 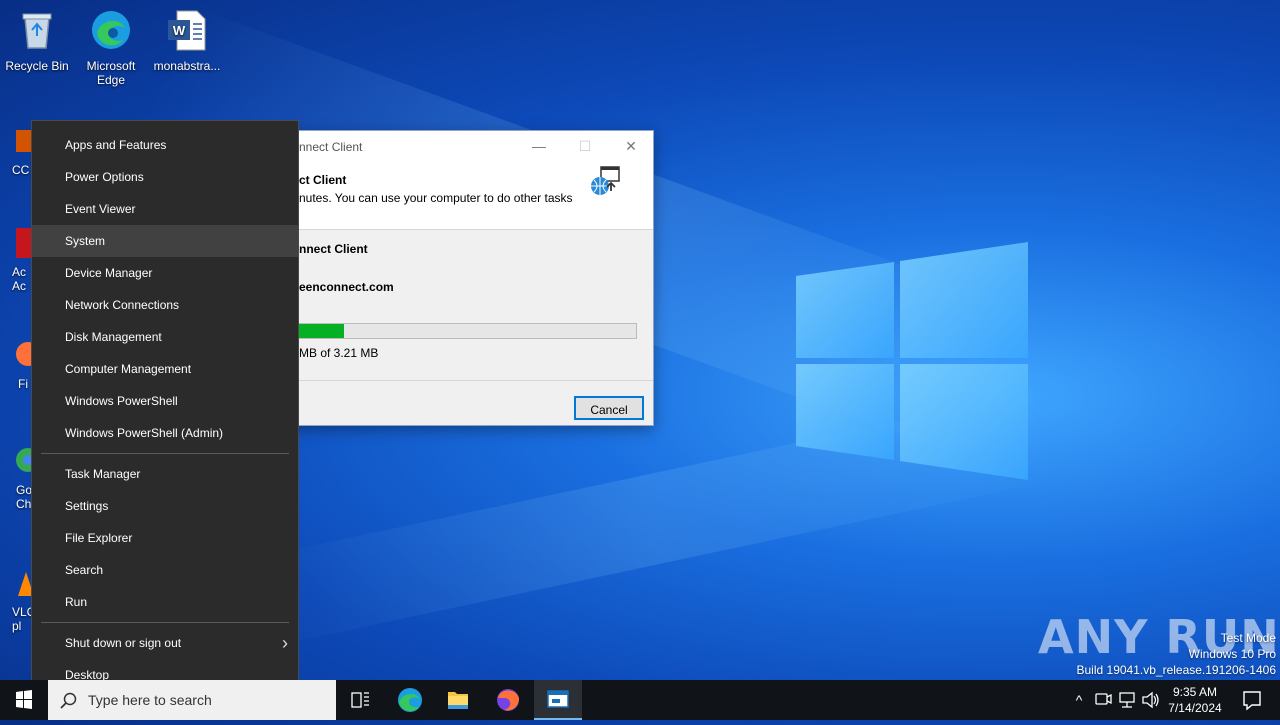 What do you see at coordinates (68, 700) in the screenshot?
I see `search-icon` at bounding box center [68, 700].